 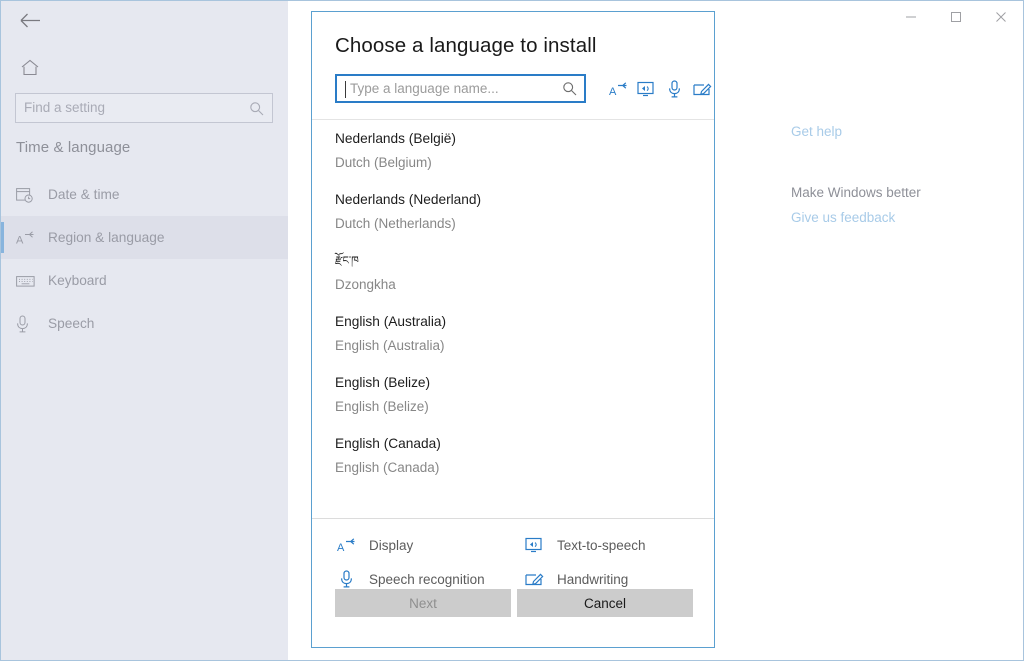 What do you see at coordinates (27, 281) in the screenshot?
I see `keyboard-icon` at bounding box center [27, 281].